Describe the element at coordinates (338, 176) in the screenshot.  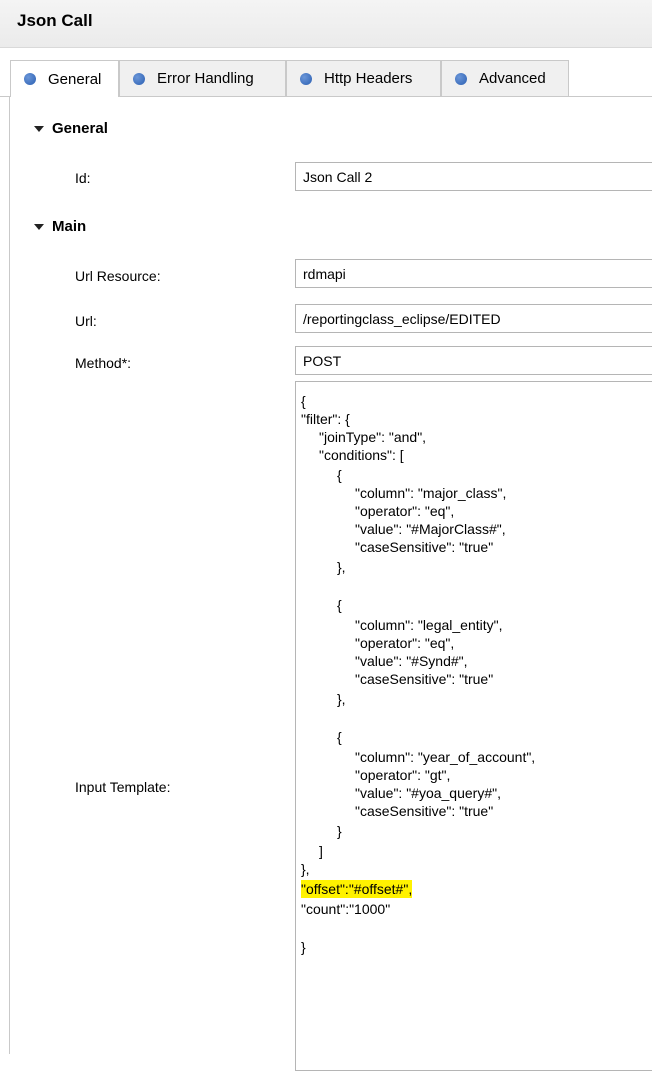
I see `id-field-value: Json Call 2` at that location.